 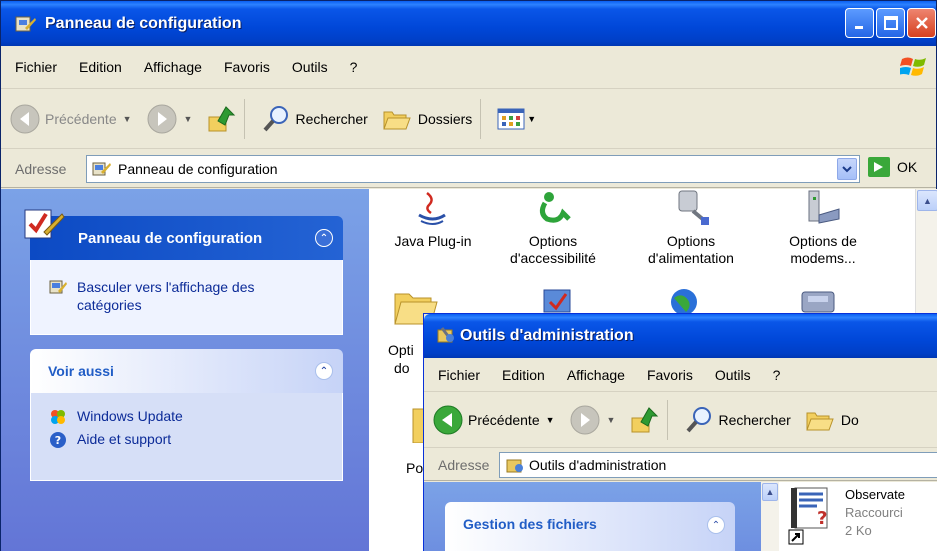 I want to click on admin-toolbar: Précédente ▼ ▼ Rechercher Do, so click(x=680, y=420).